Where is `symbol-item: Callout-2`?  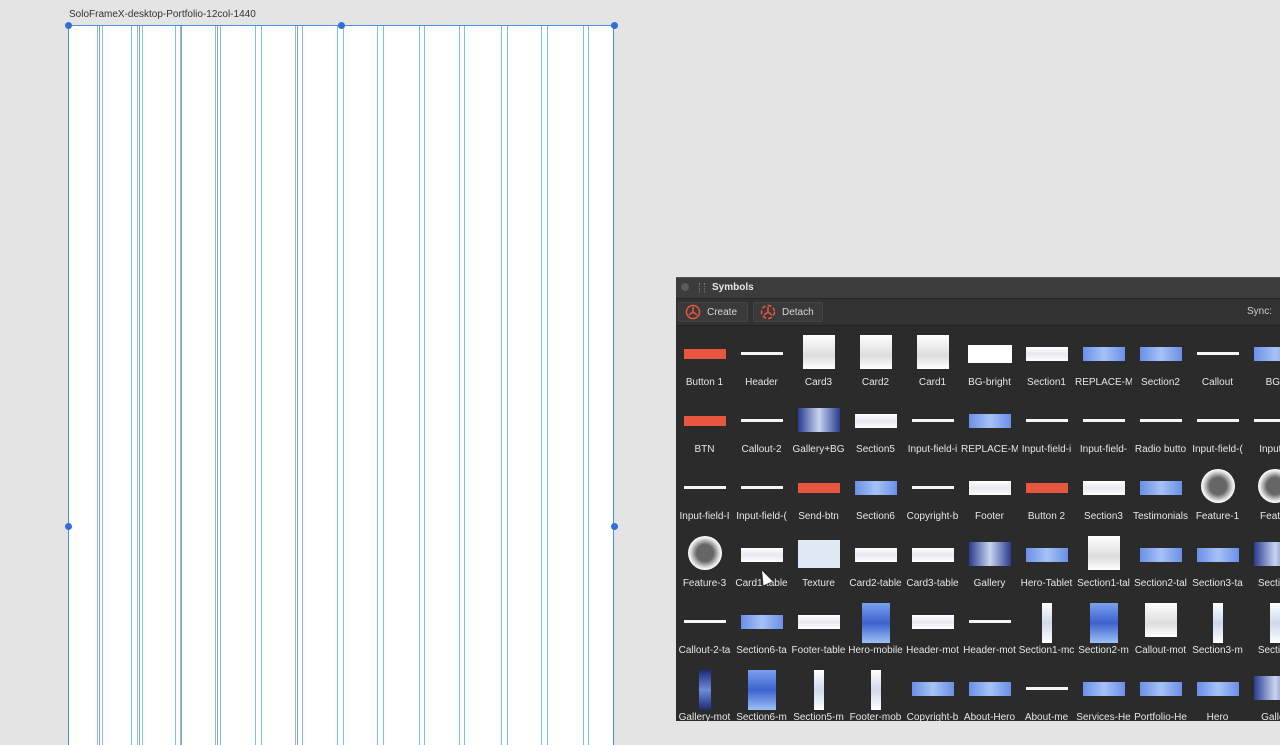
symbol-item: Callout-2 is located at coordinates (761, 435).